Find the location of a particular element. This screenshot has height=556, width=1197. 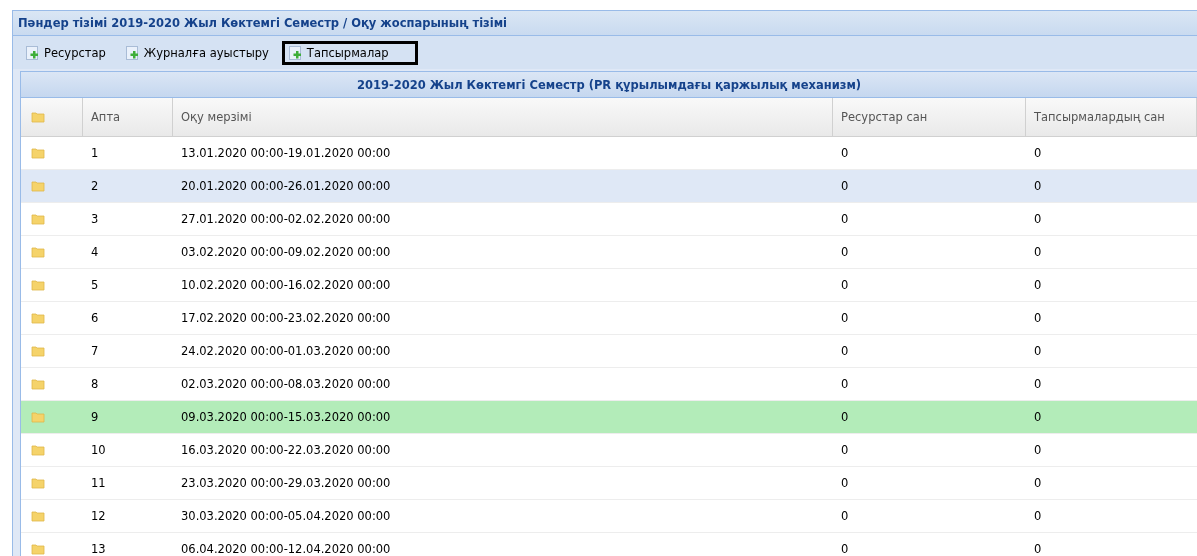

column-header: Тапсырмалардың сан is located at coordinates (1111, 117).